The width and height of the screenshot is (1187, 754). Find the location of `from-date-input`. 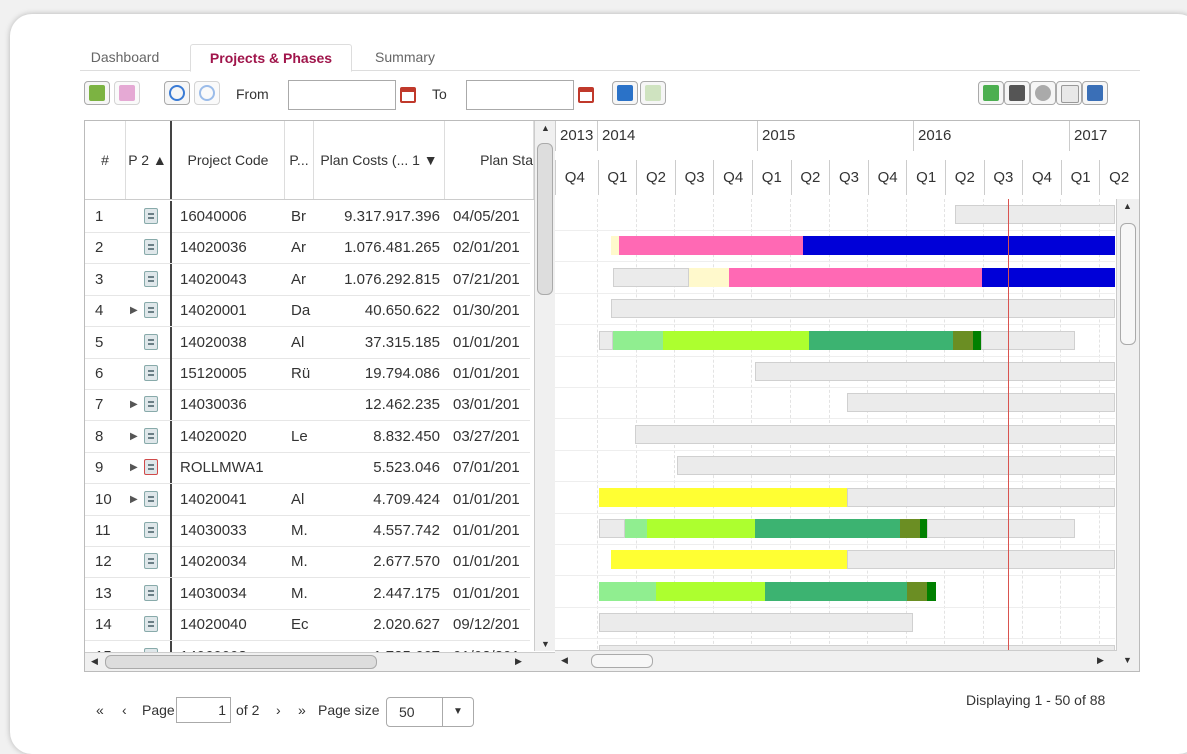

from-date-input is located at coordinates (342, 95).